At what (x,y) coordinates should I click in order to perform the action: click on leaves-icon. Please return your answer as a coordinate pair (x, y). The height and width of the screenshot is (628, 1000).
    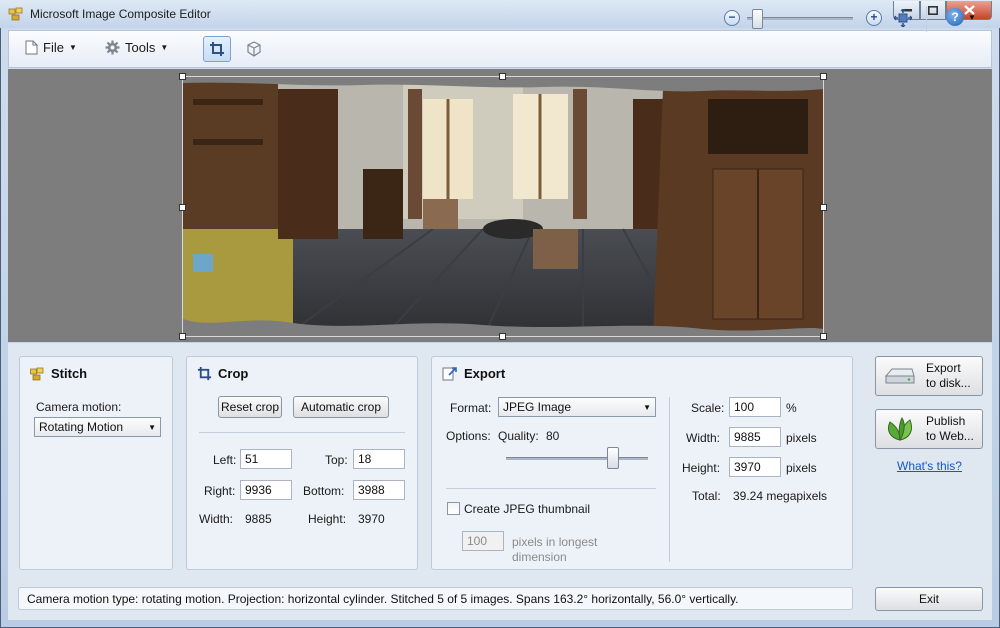
    Looking at the image, I should click on (900, 429).